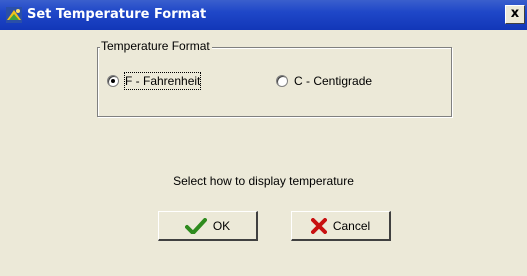  I want to click on instruction-text: Select how to display temperature, so click(263, 181).